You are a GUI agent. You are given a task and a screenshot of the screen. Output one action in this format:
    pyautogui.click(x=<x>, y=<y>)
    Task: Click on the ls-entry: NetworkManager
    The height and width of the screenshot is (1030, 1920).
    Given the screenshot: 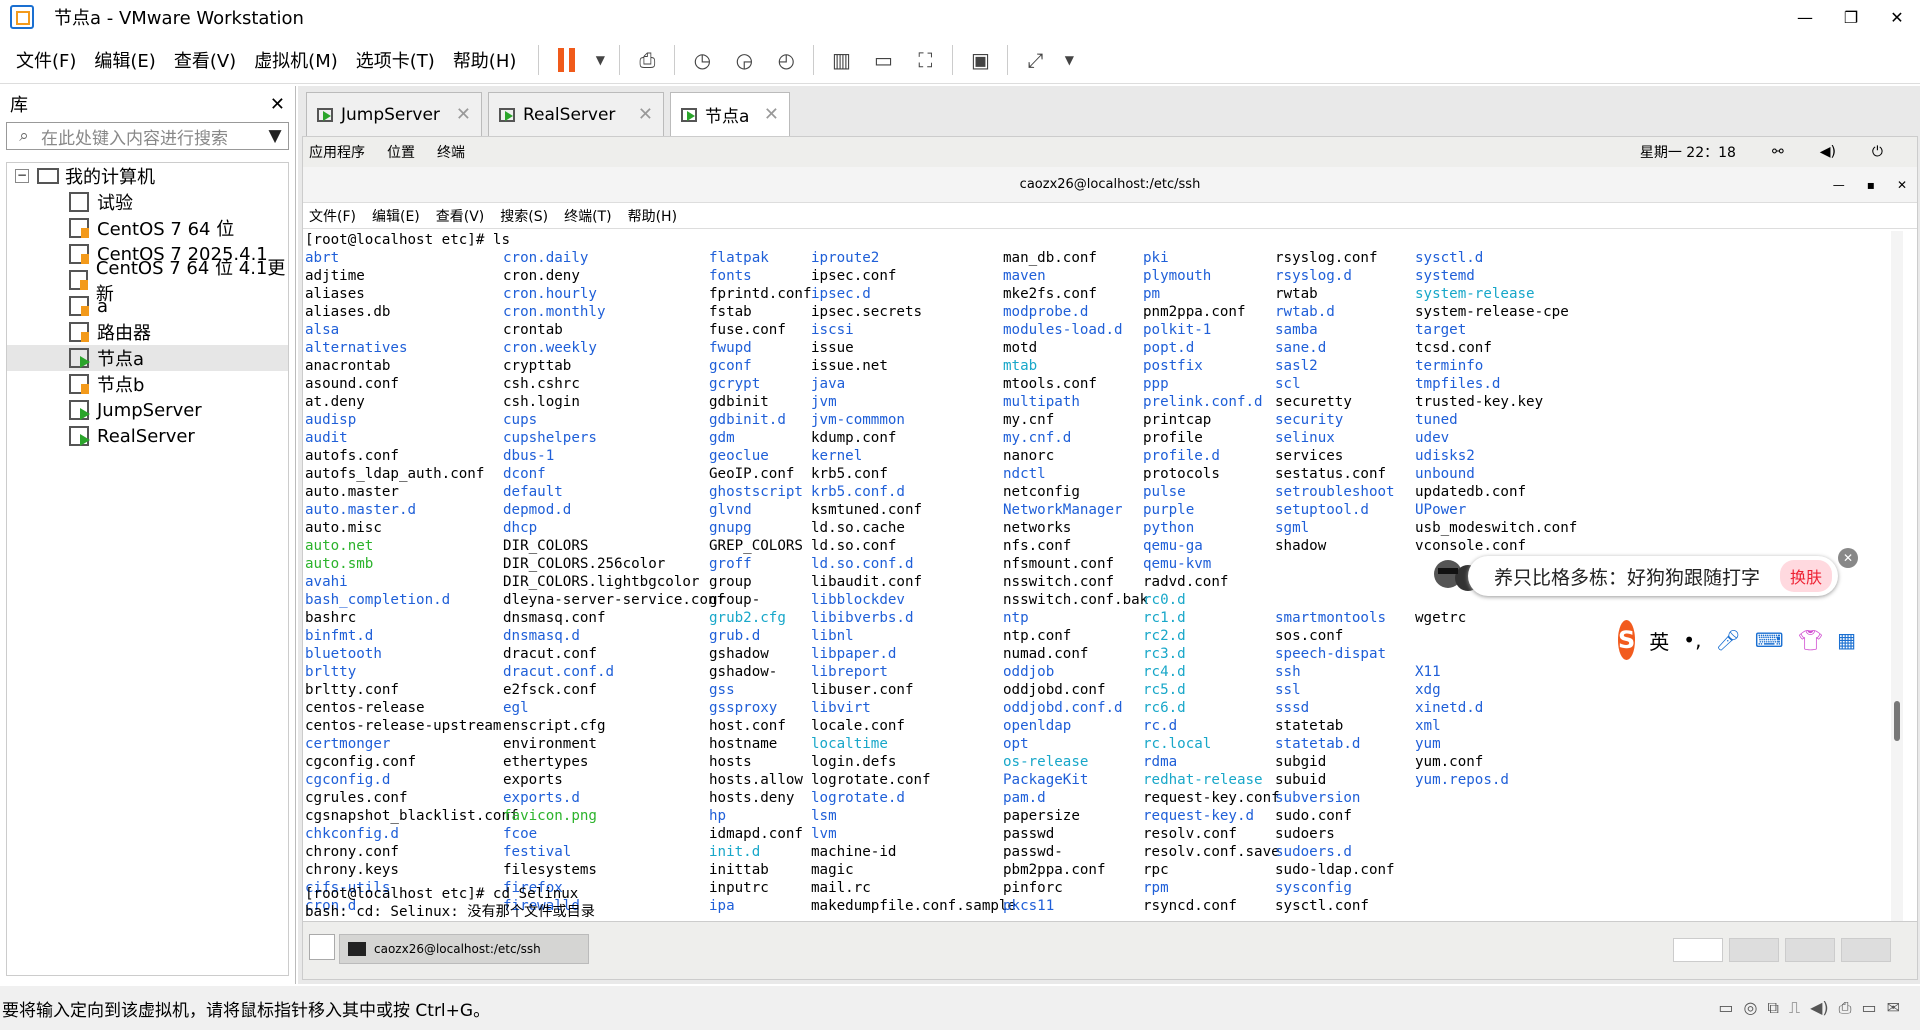 What is the action you would take?
    pyautogui.click(x=1063, y=510)
    